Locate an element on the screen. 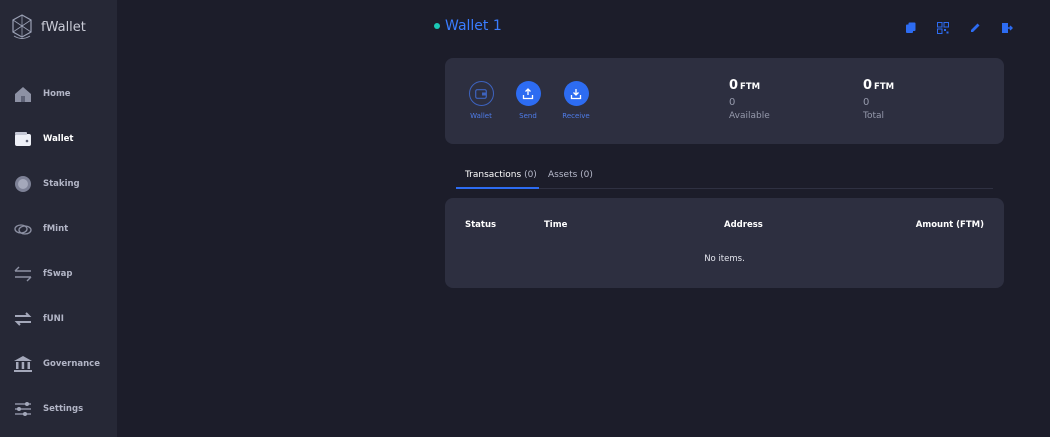 The height and width of the screenshot is (437, 1050). copy-address-button is located at coordinates (911, 28).